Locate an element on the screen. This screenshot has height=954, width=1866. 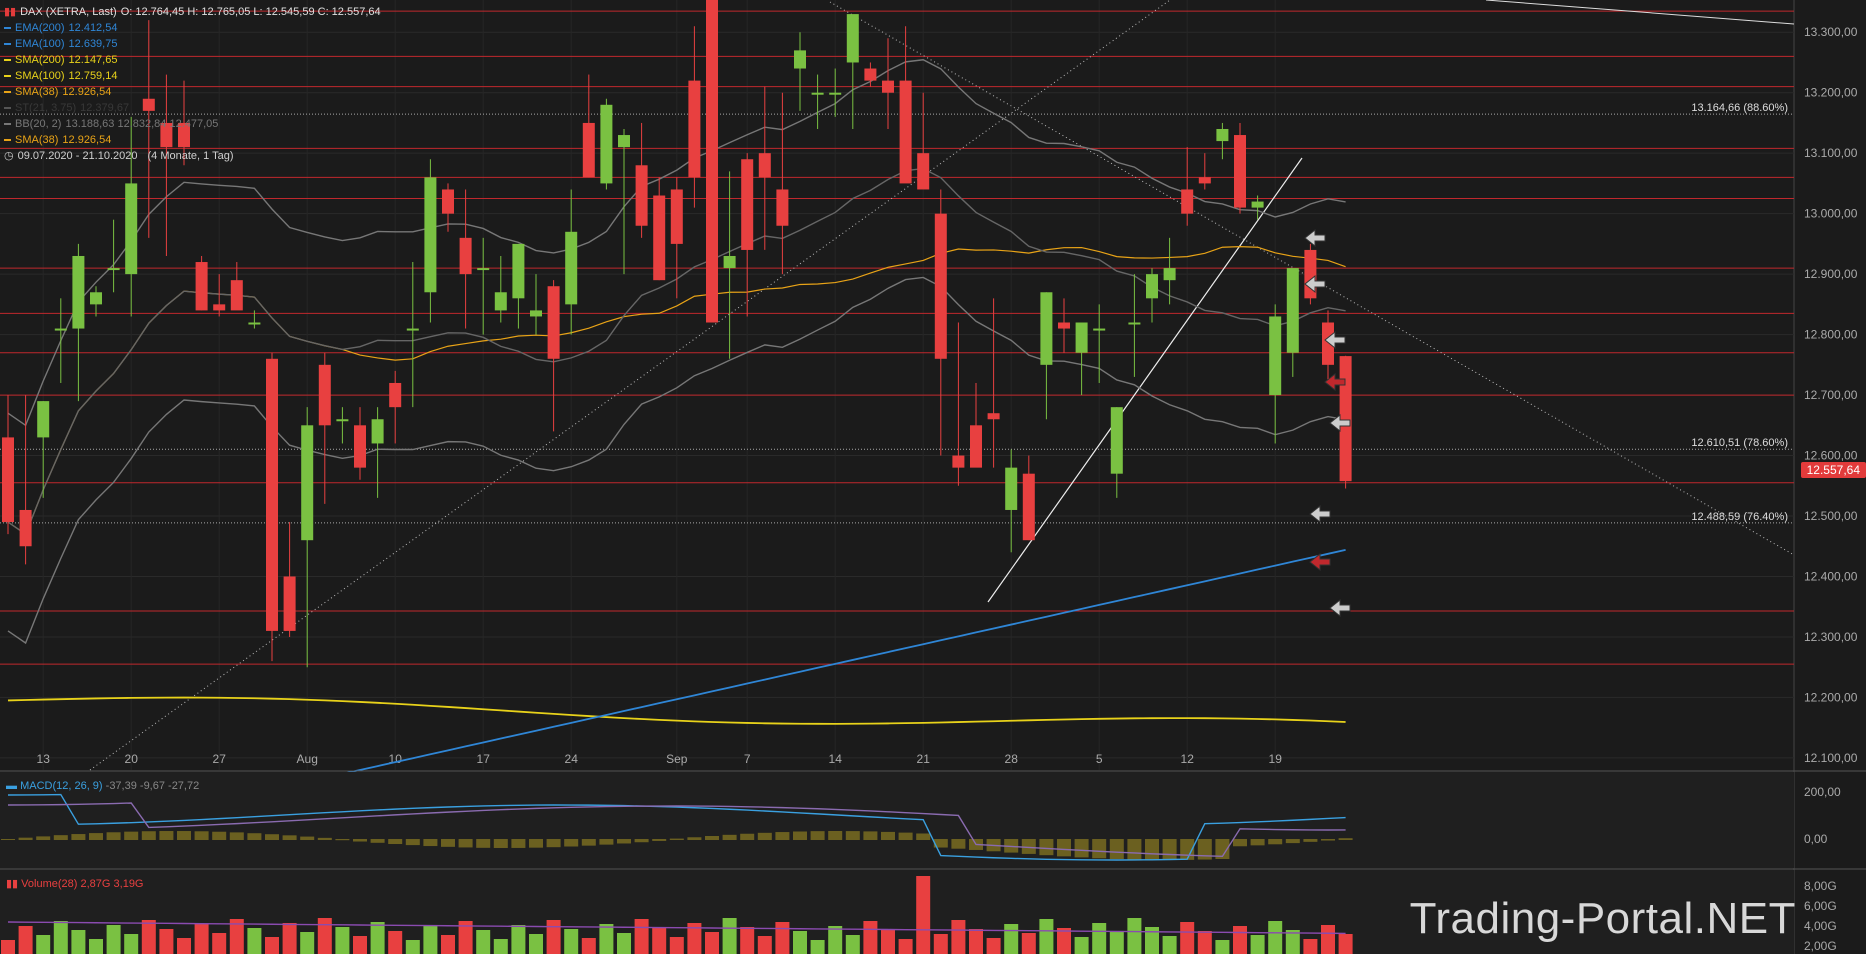
x-tick-label: 20 is located at coordinates (132, 759).